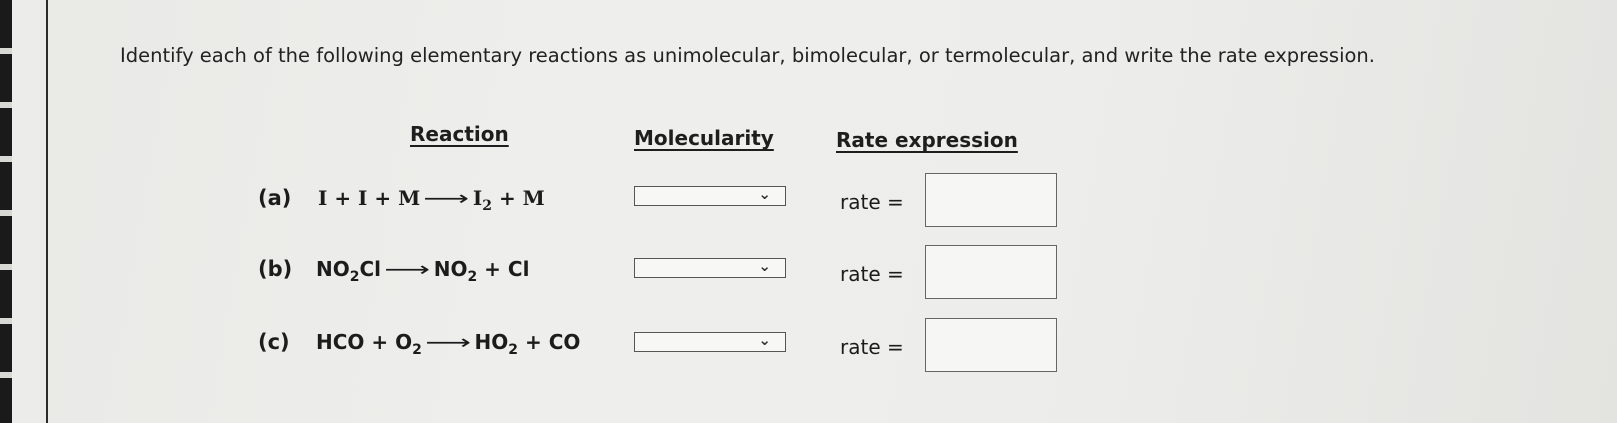 The height and width of the screenshot is (423, 1617). Describe the element at coordinates (349, 271) in the screenshot. I see `row-b-reactants: NO2Cl` at that location.